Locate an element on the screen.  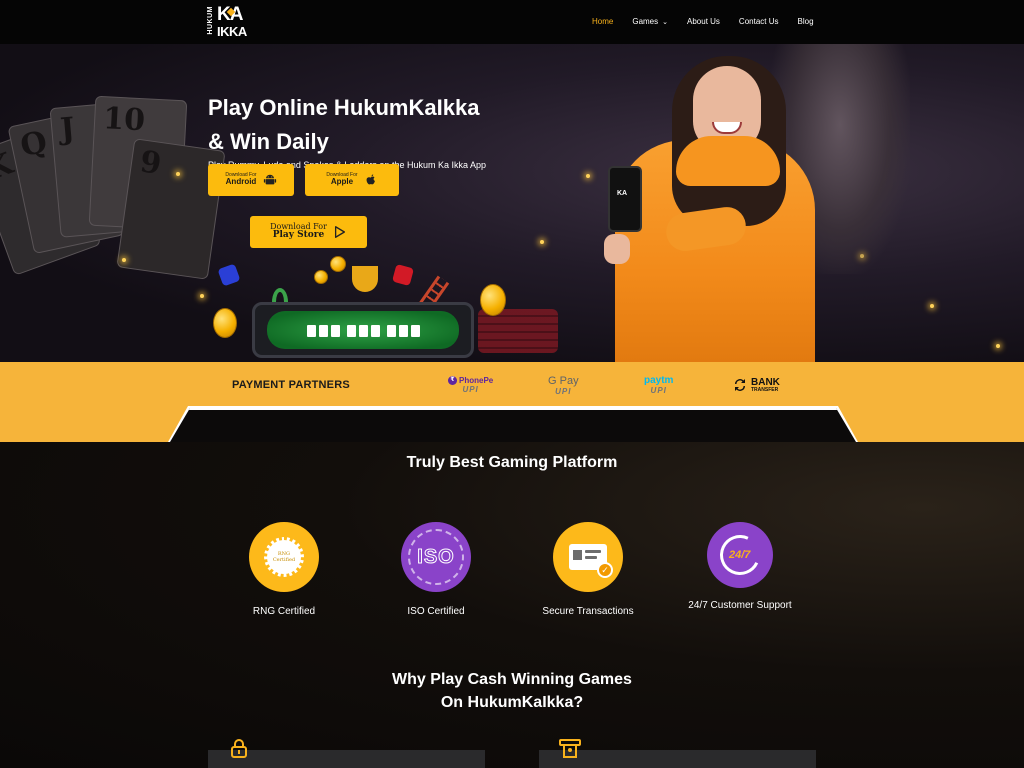
section-divider is located at coordinates (513, 425).